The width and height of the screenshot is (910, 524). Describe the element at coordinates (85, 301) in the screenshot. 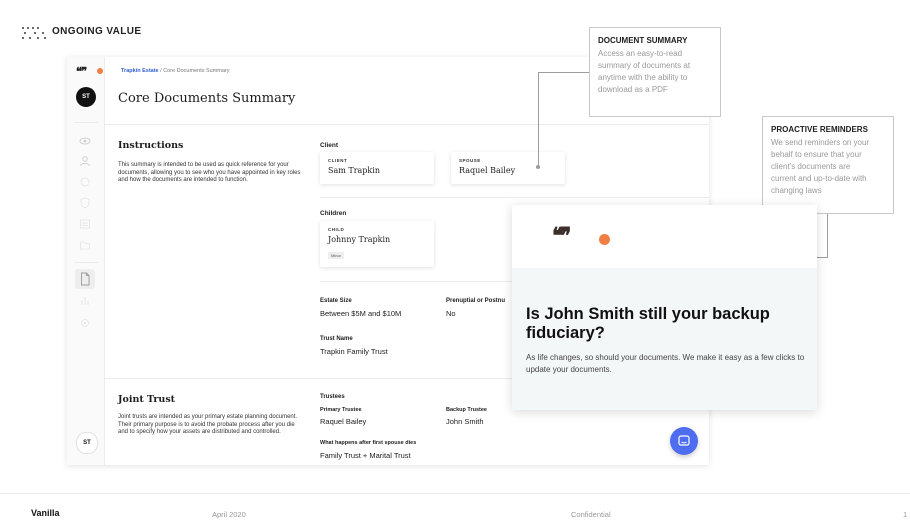

I see `chart-icon` at that location.